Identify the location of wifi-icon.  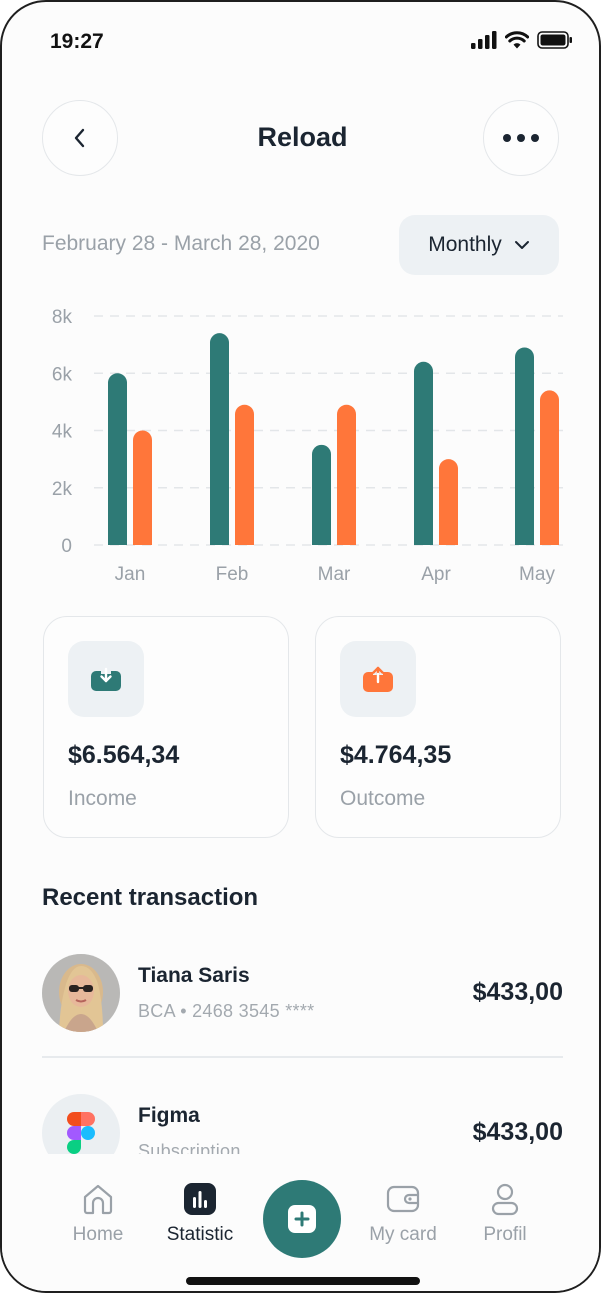
(517, 40).